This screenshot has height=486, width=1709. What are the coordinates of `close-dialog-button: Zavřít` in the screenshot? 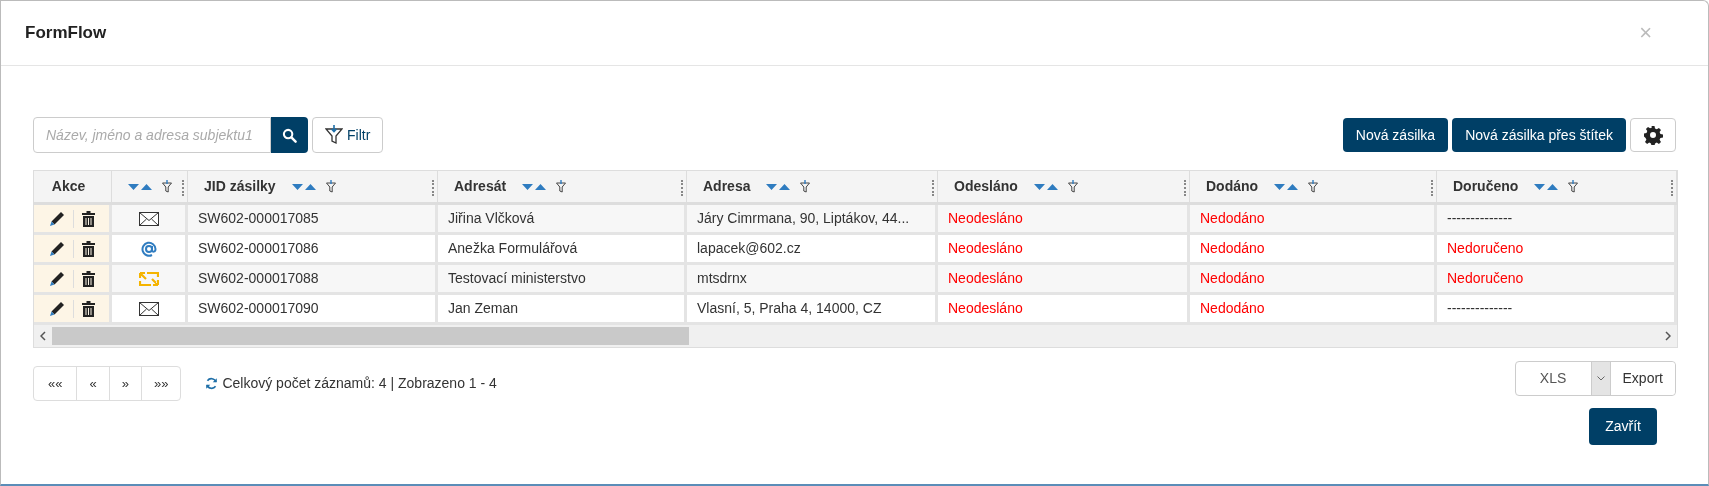 It's located at (1623, 426).